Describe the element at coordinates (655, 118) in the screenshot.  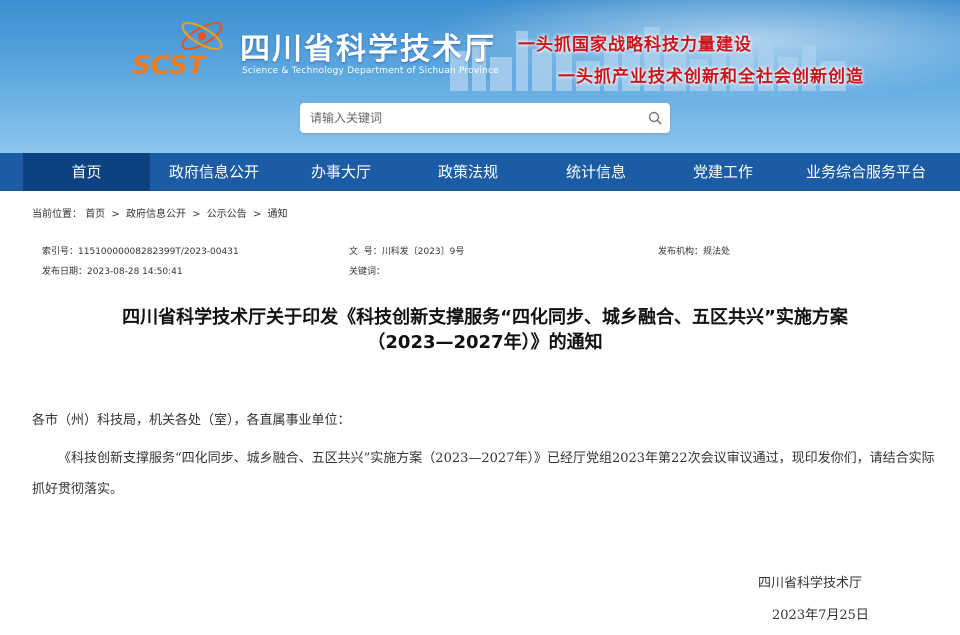
I see `search-icon` at that location.